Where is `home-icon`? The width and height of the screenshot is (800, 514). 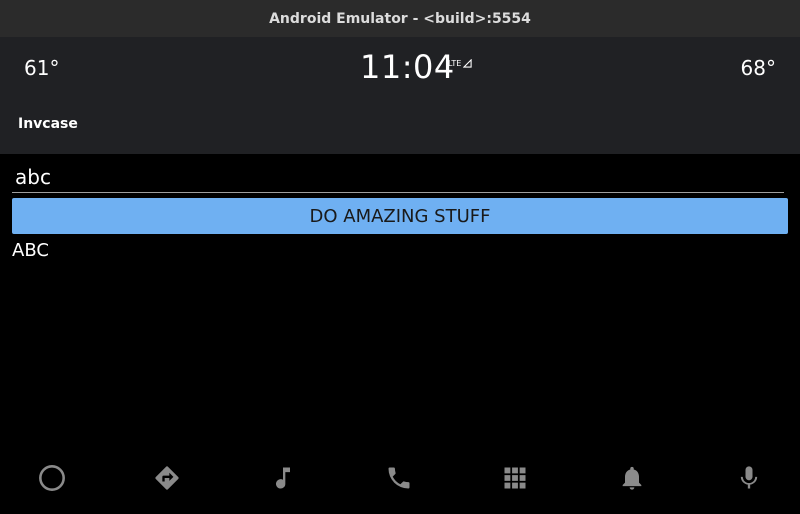
home-icon is located at coordinates (52, 478).